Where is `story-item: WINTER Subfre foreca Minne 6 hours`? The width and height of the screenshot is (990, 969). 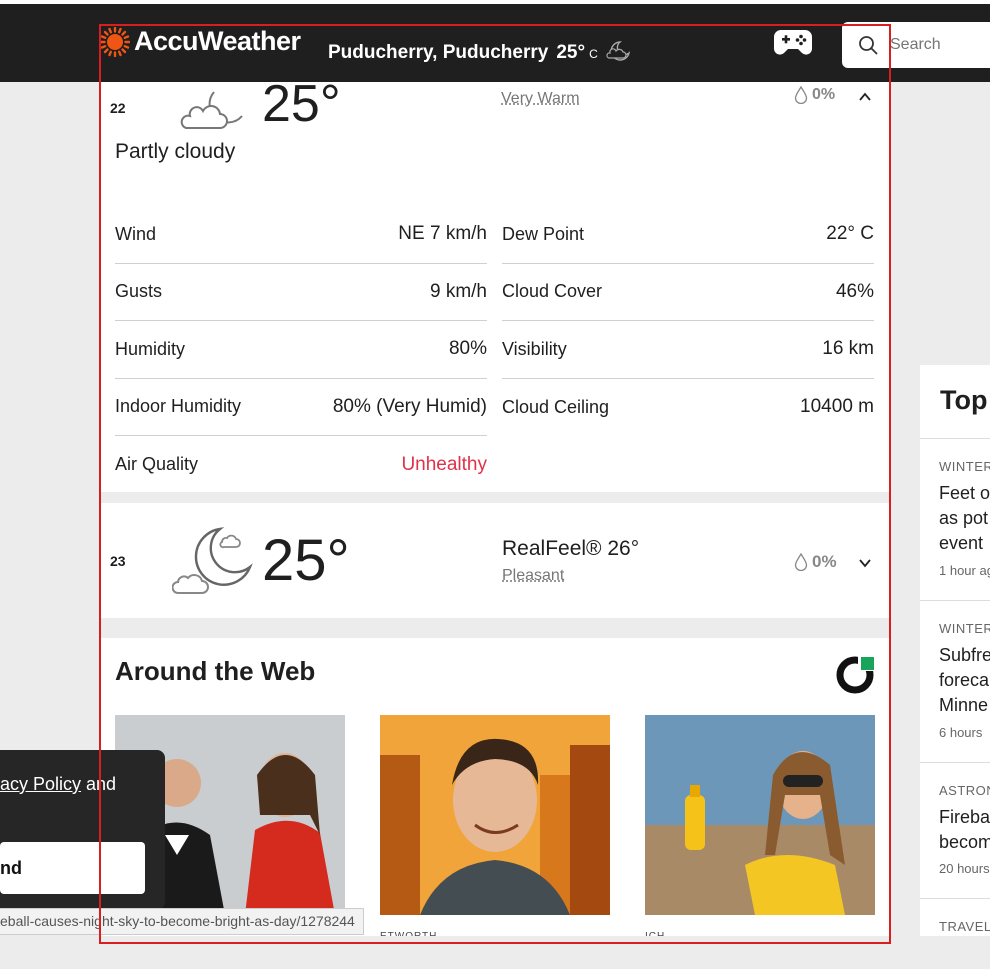
story-item: WINTER Subfre foreca Minne 6 hours is located at coordinates (955, 681).